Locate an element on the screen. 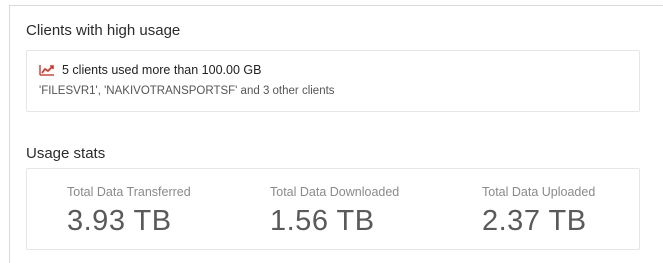 The width and height of the screenshot is (663, 263). high-usage-title: Clients with high usage is located at coordinates (103, 30).